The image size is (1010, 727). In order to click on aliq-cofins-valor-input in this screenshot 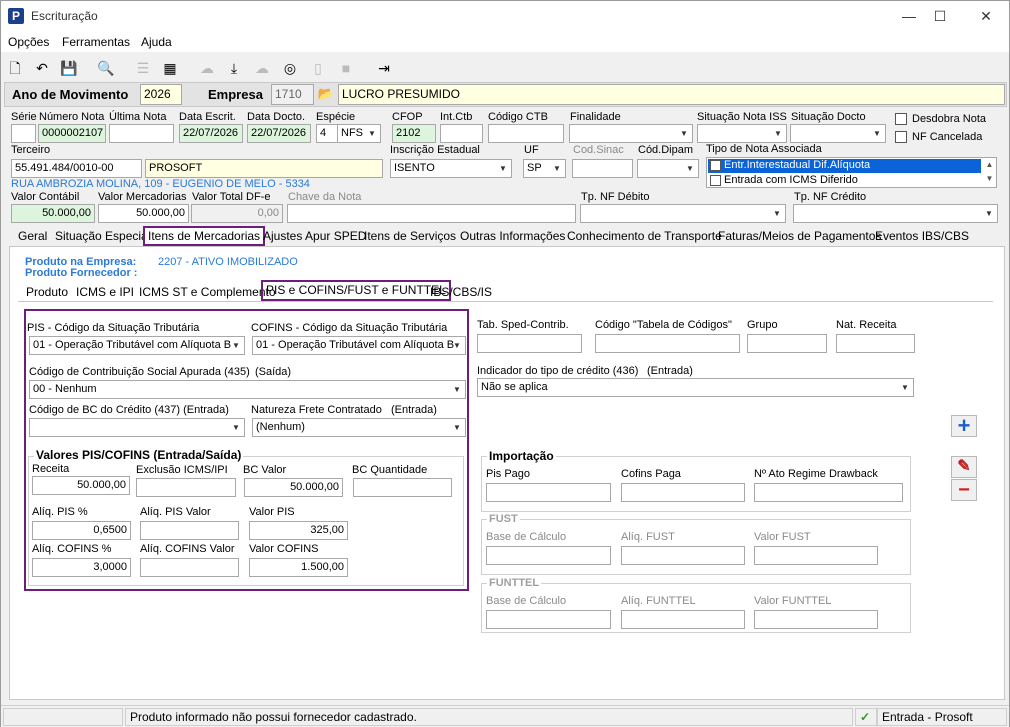, I will do `click(189, 567)`.